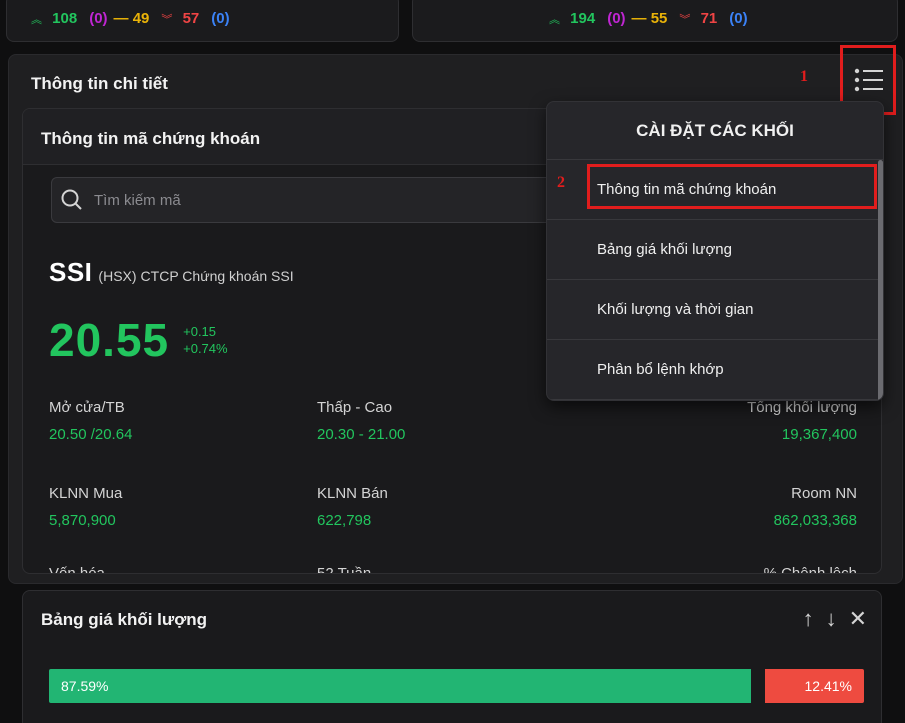 The height and width of the screenshot is (723, 905). I want to click on stat-label: Thấp - Cao, so click(355, 407).